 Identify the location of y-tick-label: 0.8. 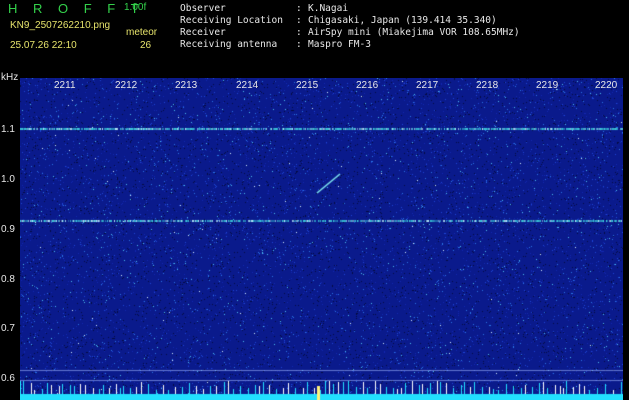
(8, 279).